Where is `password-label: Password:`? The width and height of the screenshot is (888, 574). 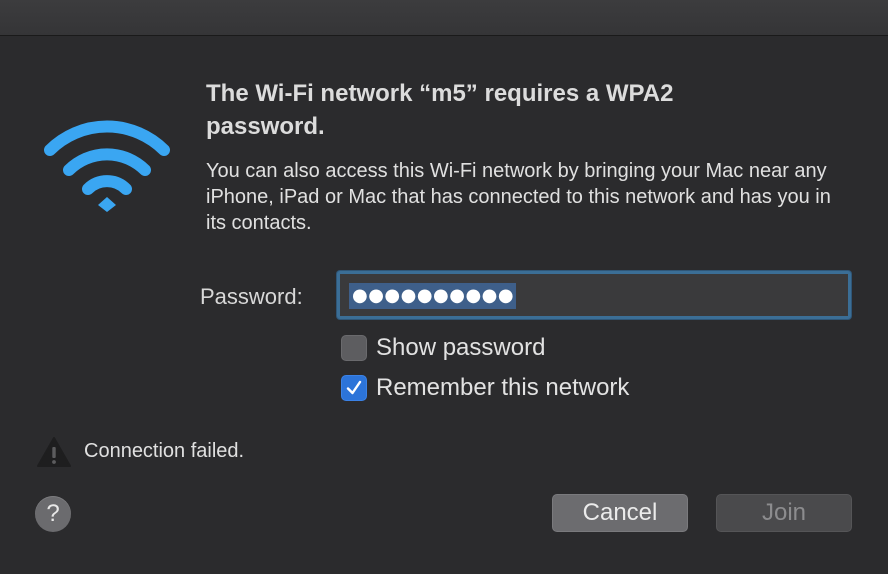 password-label: Password: is located at coordinates (251, 296).